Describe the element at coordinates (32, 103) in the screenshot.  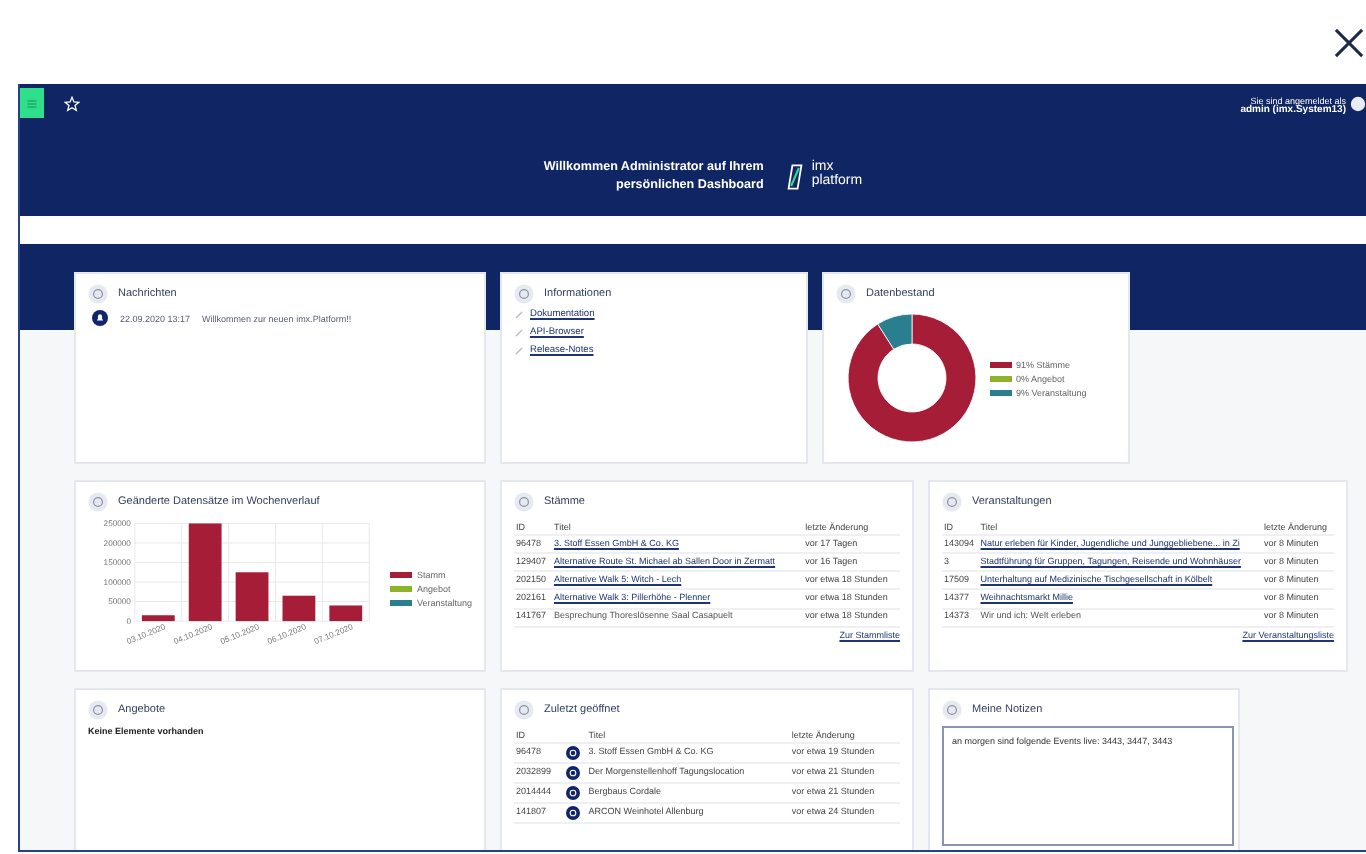
I see `menu-icon` at that location.